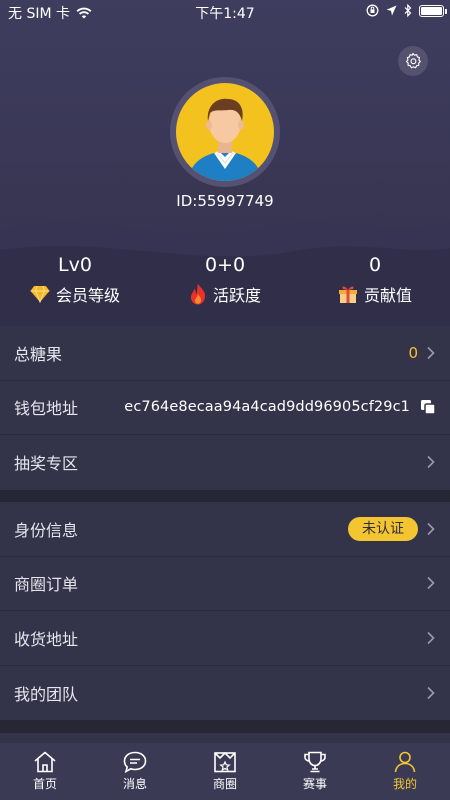 The width and height of the screenshot is (450, 800). What do you see at coordinates (225, 762) in the screenshot?
I see `shop-icon` at bounding box center [225, 762].